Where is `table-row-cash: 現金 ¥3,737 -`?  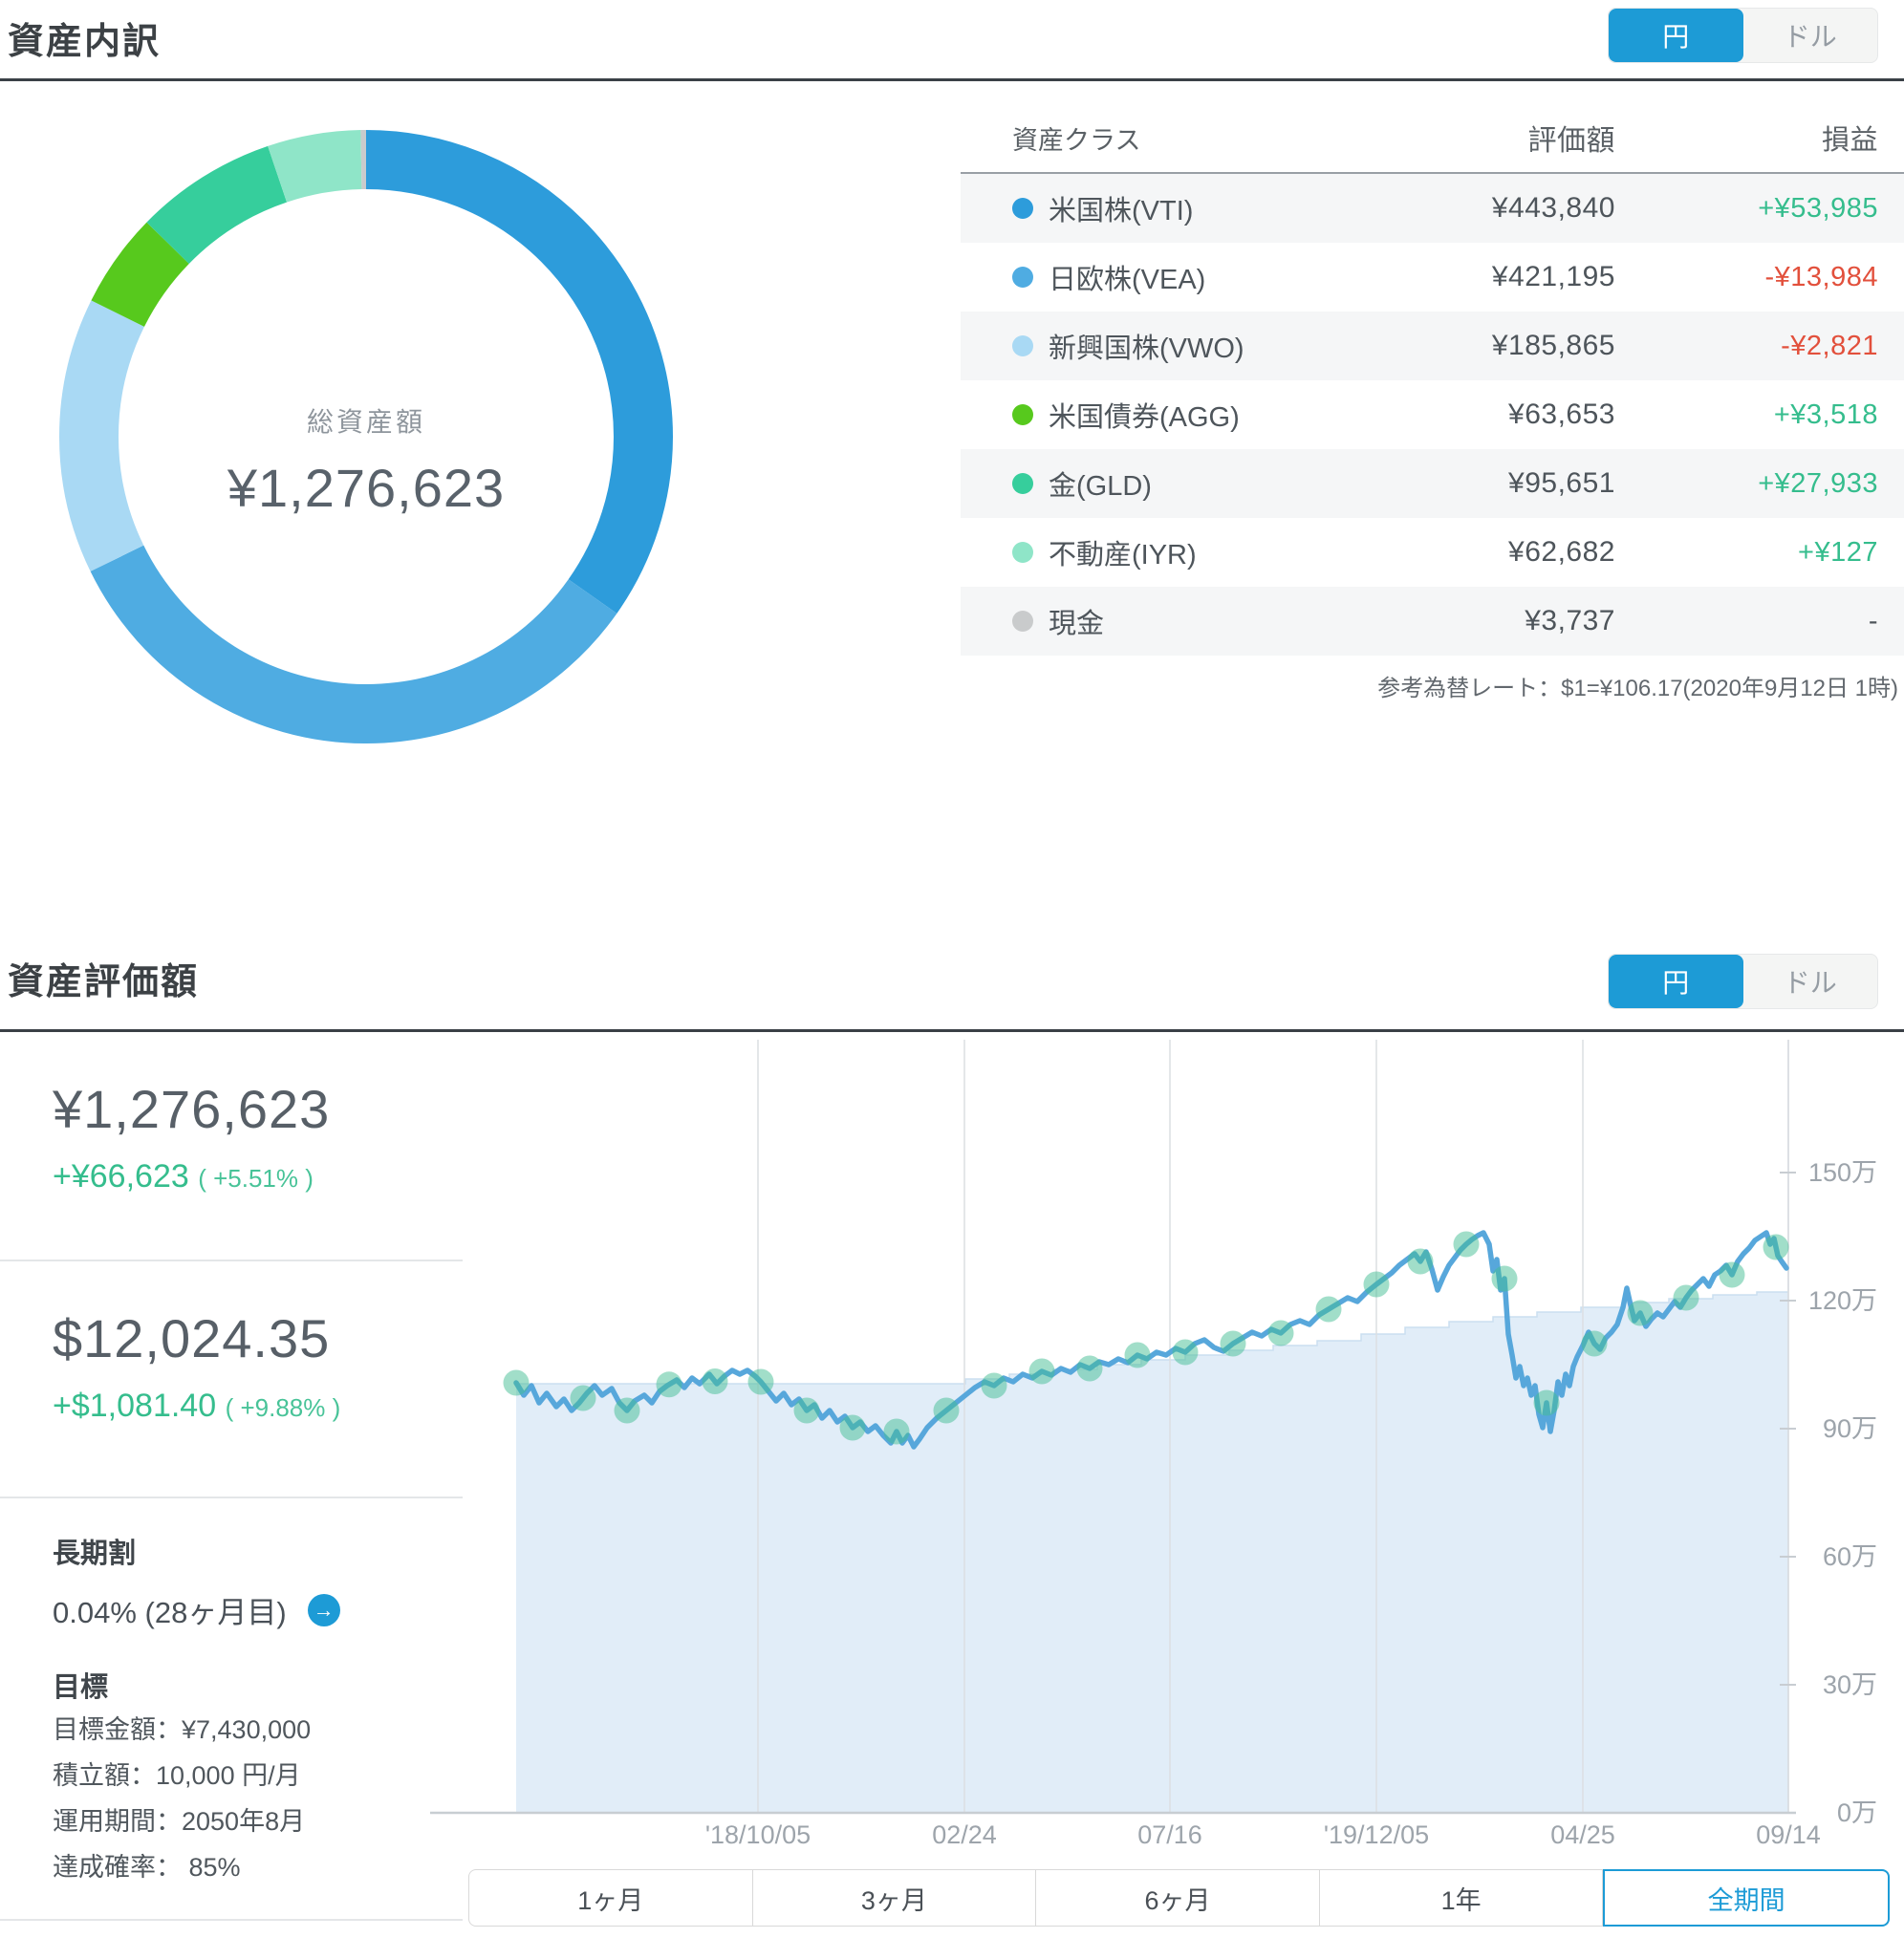 table-row-cash: 現金 ¥3,737 - is located at coordinates (1432, 622).